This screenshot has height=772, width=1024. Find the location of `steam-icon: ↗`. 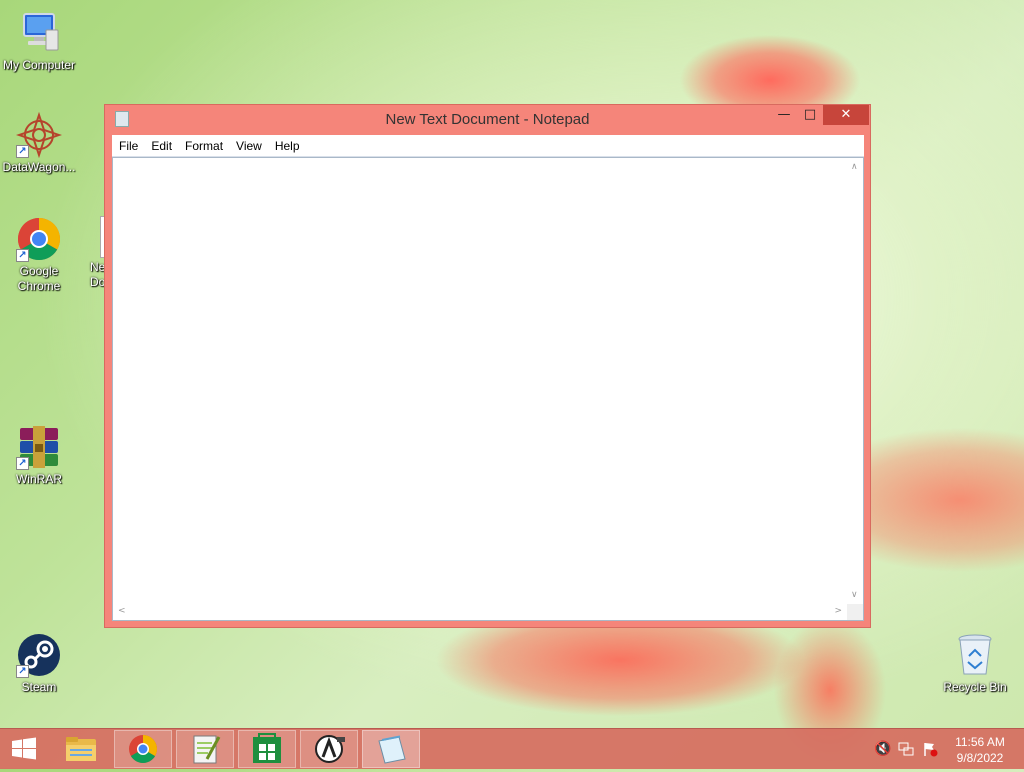

steam-icon: ↗ is located at coordinates (39, 655).